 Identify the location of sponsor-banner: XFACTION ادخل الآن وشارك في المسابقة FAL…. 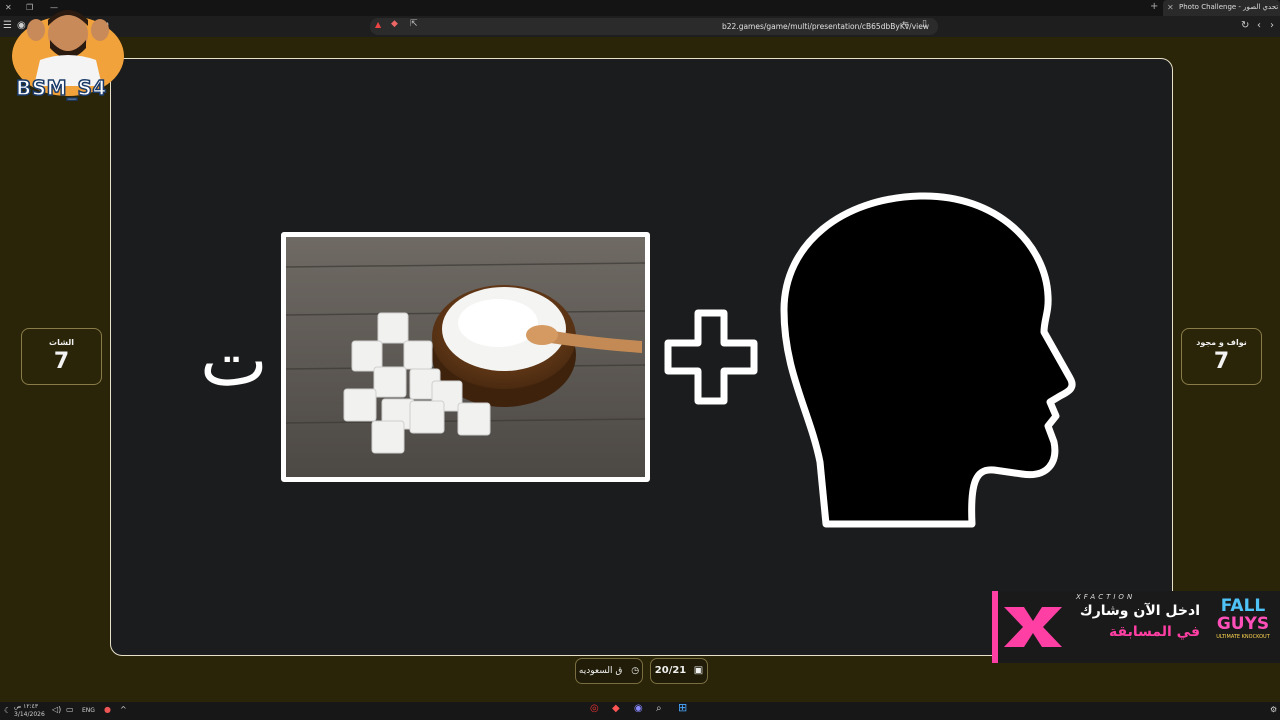
(1136, 627).